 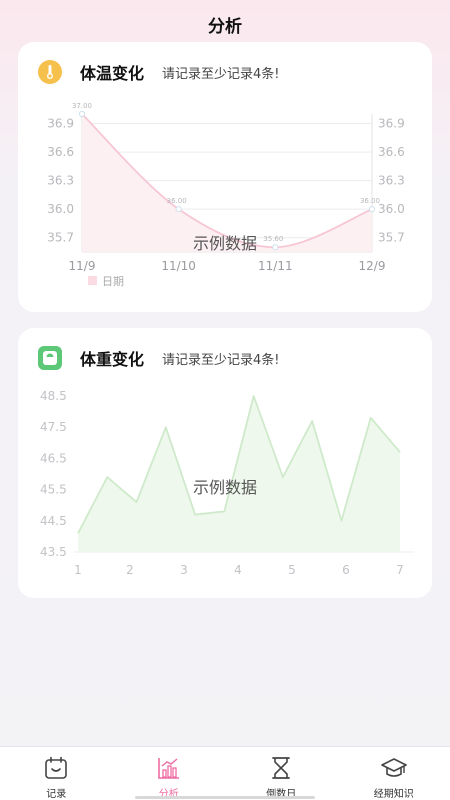 What do you see at coordinates (221, 360) in the screenshot?
I see `weight-card-hint: 请记录至少记录4条!` at bounding box center [221, 360].